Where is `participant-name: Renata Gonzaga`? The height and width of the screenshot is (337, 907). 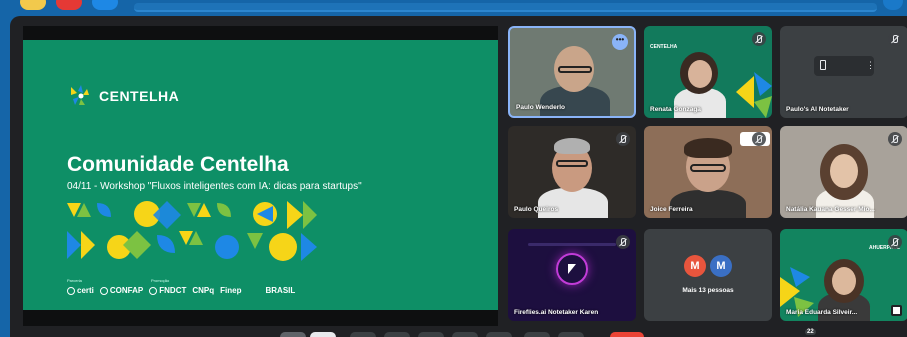 participant-name: Renata Gonzaga is located at coordinates (675, 109).